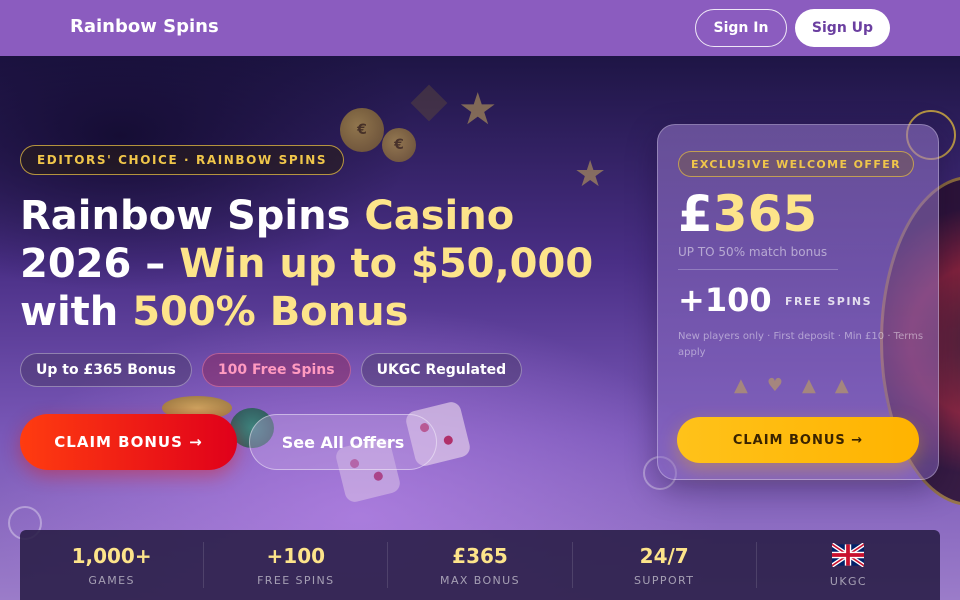 The image size is (960, 600). Describe the element at coordinates (791, 385) in the screenshot. I see `card-suits: ▲ ♥ ▲ ▲` at that location.